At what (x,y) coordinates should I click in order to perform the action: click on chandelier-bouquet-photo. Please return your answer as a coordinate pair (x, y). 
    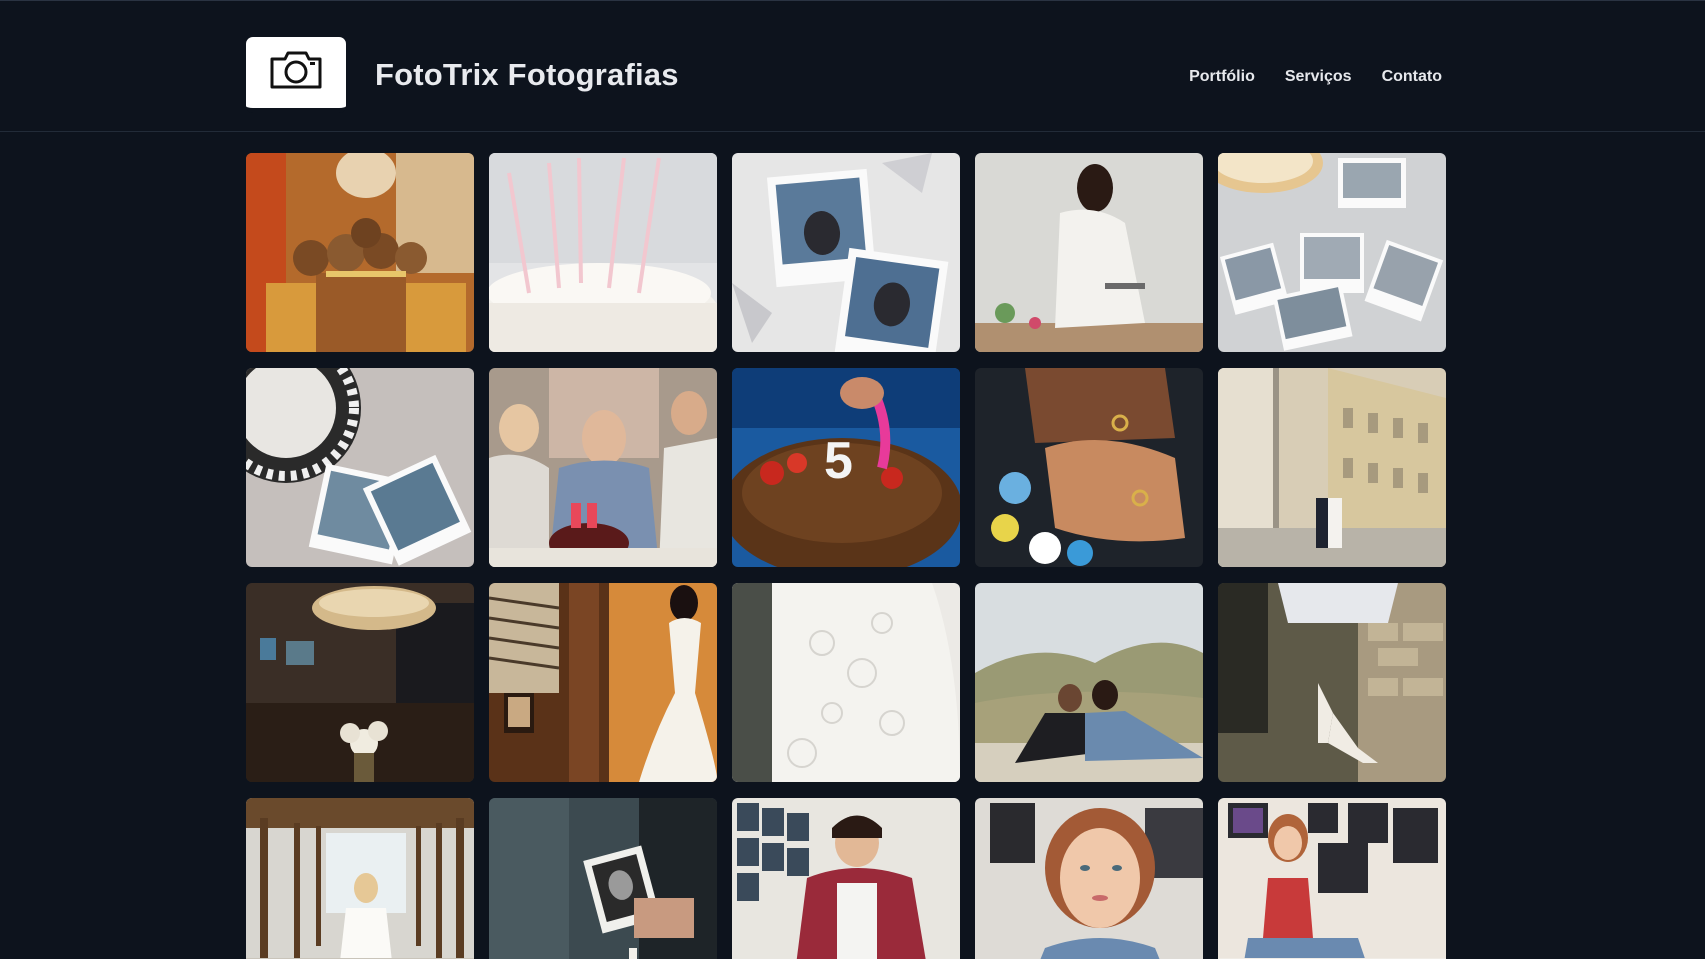
    Looking at the image, I should click on (360, 682).